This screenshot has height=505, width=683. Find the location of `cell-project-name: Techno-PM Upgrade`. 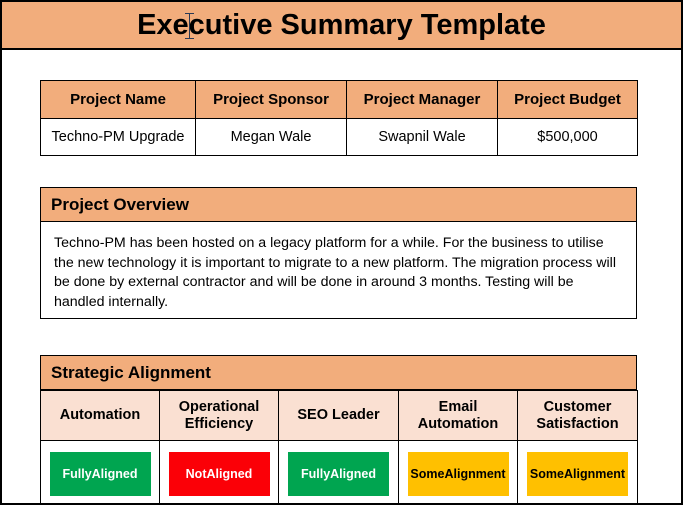

cell-project-name: Techno-PM Upgrade is located at coordinates (118, 137).